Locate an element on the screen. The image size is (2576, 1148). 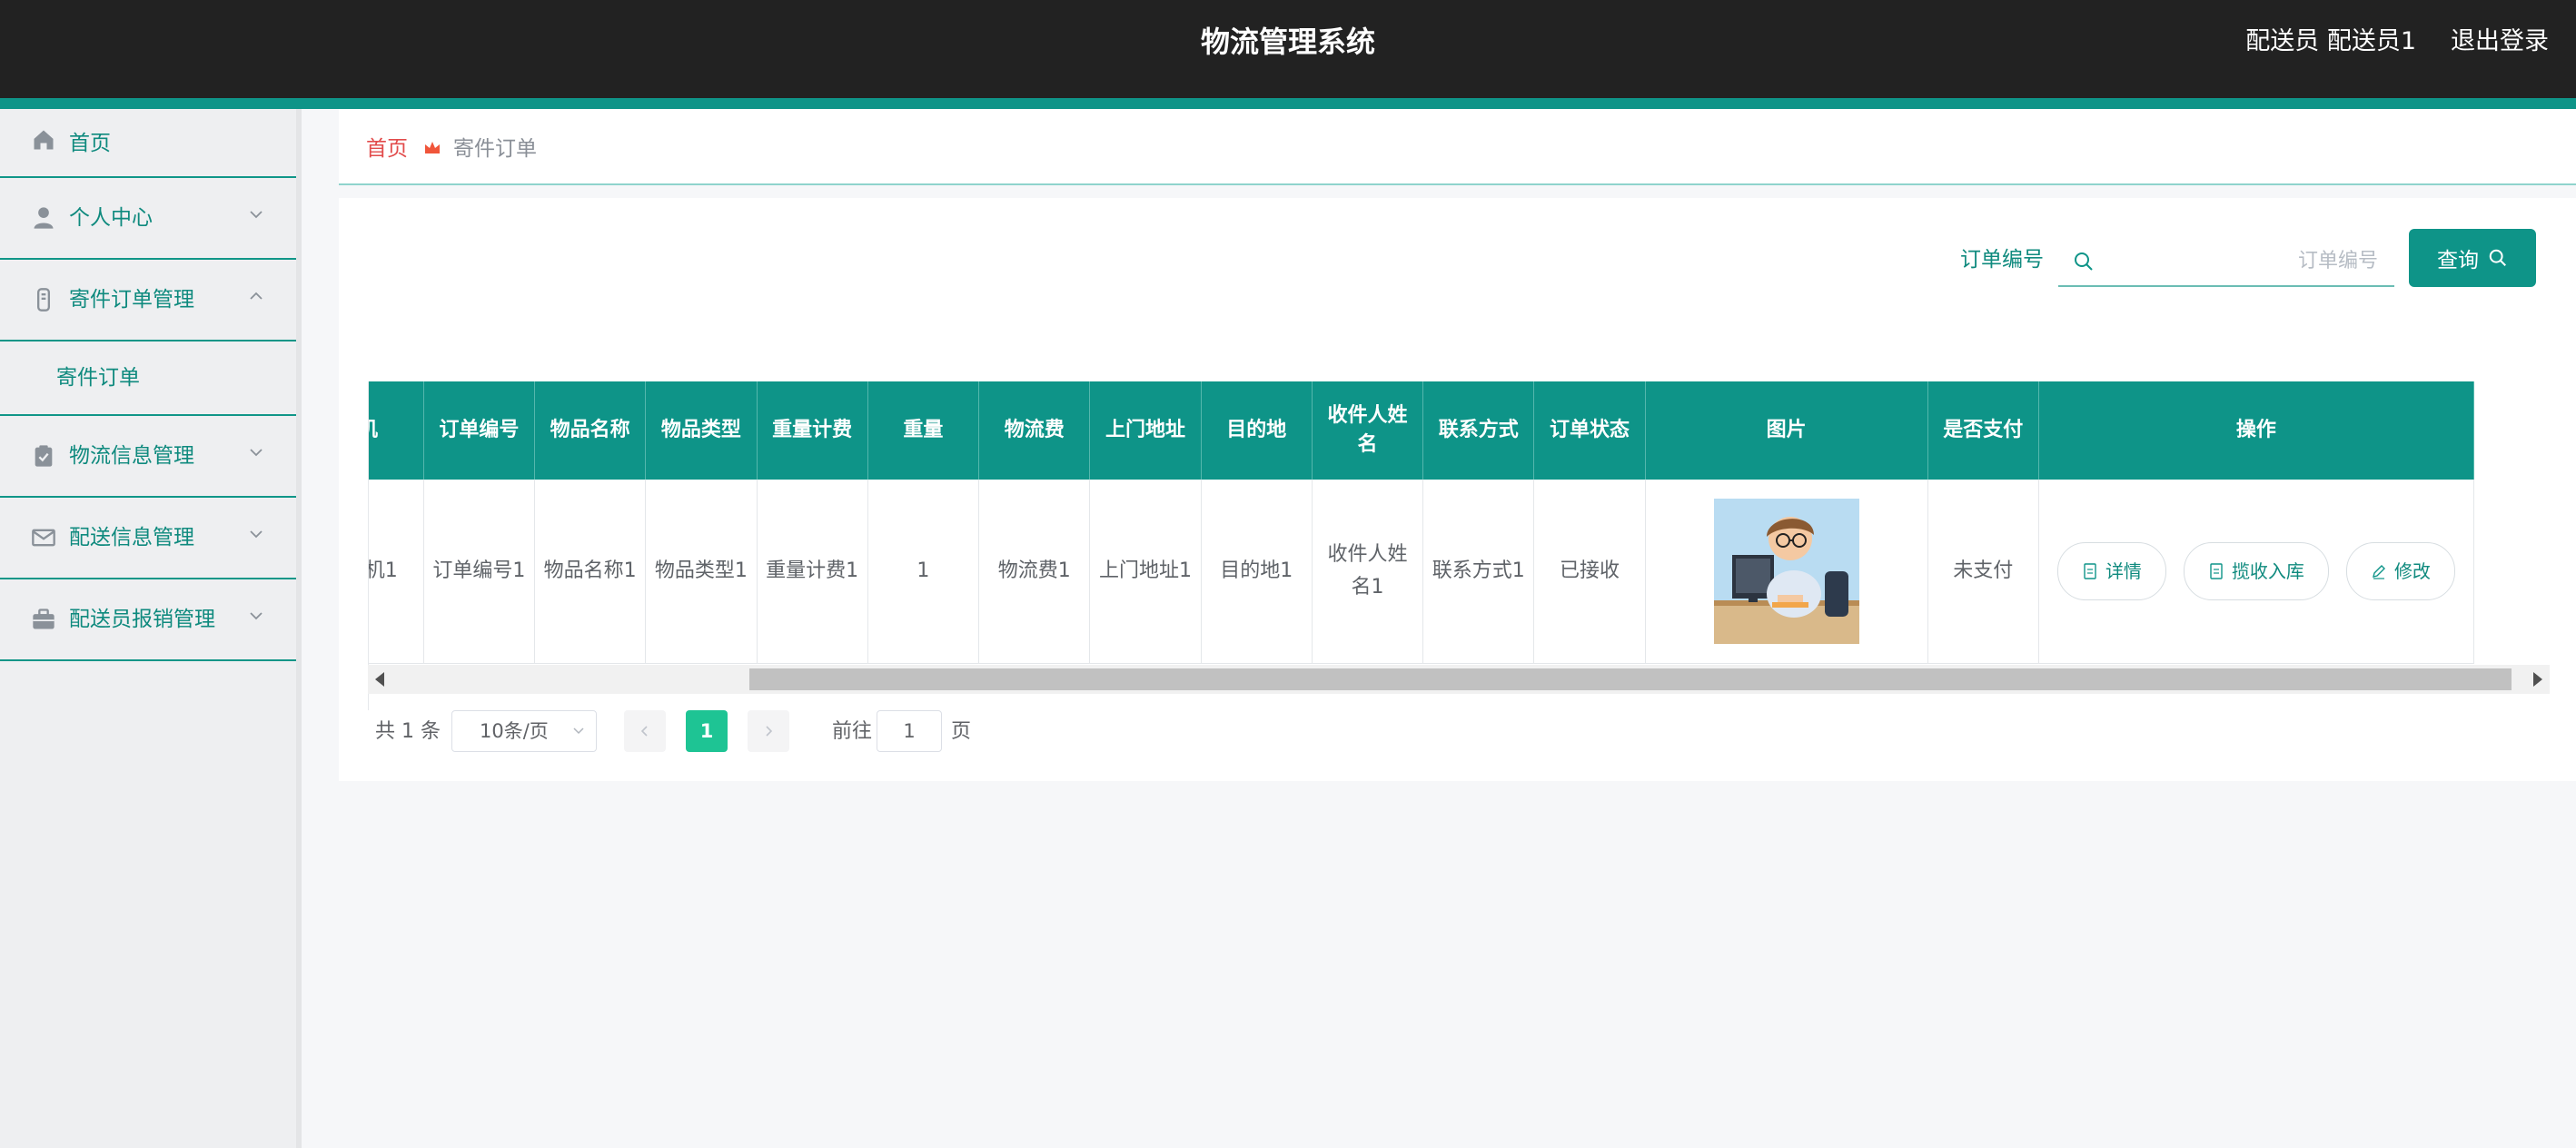
prev-page-button is located at coordinates (645, 731).